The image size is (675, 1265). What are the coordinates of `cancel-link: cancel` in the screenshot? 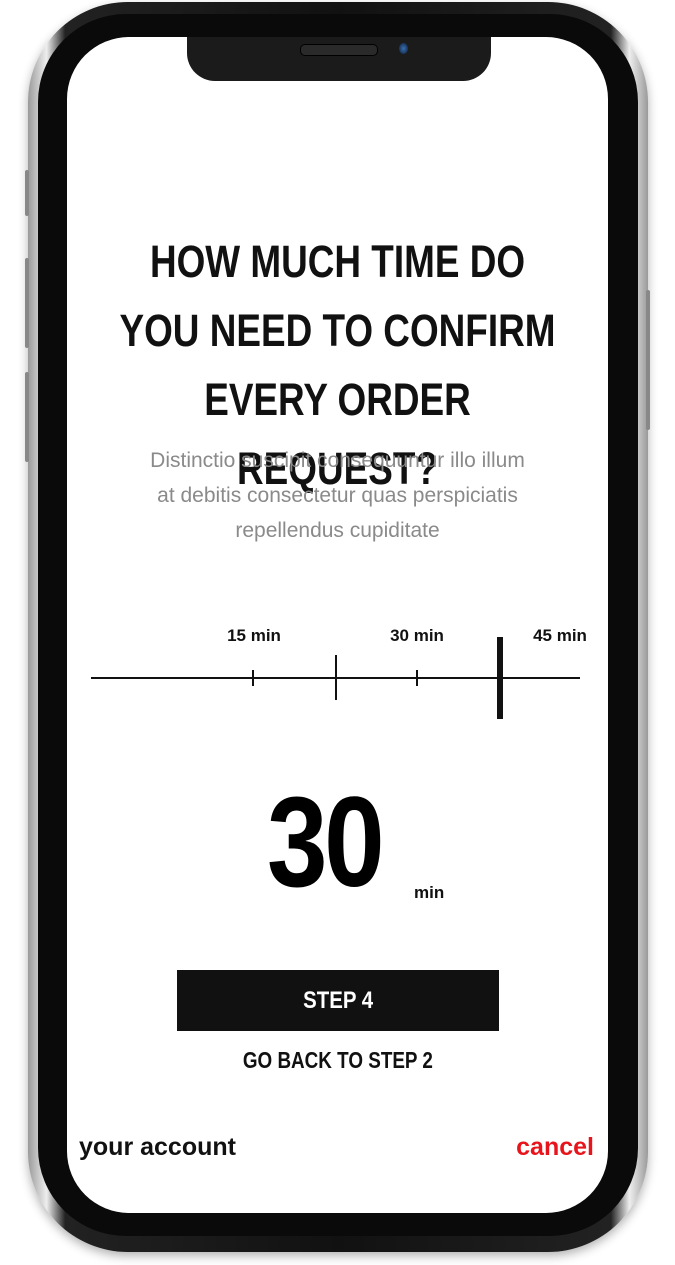 It's located at (555, 1147).